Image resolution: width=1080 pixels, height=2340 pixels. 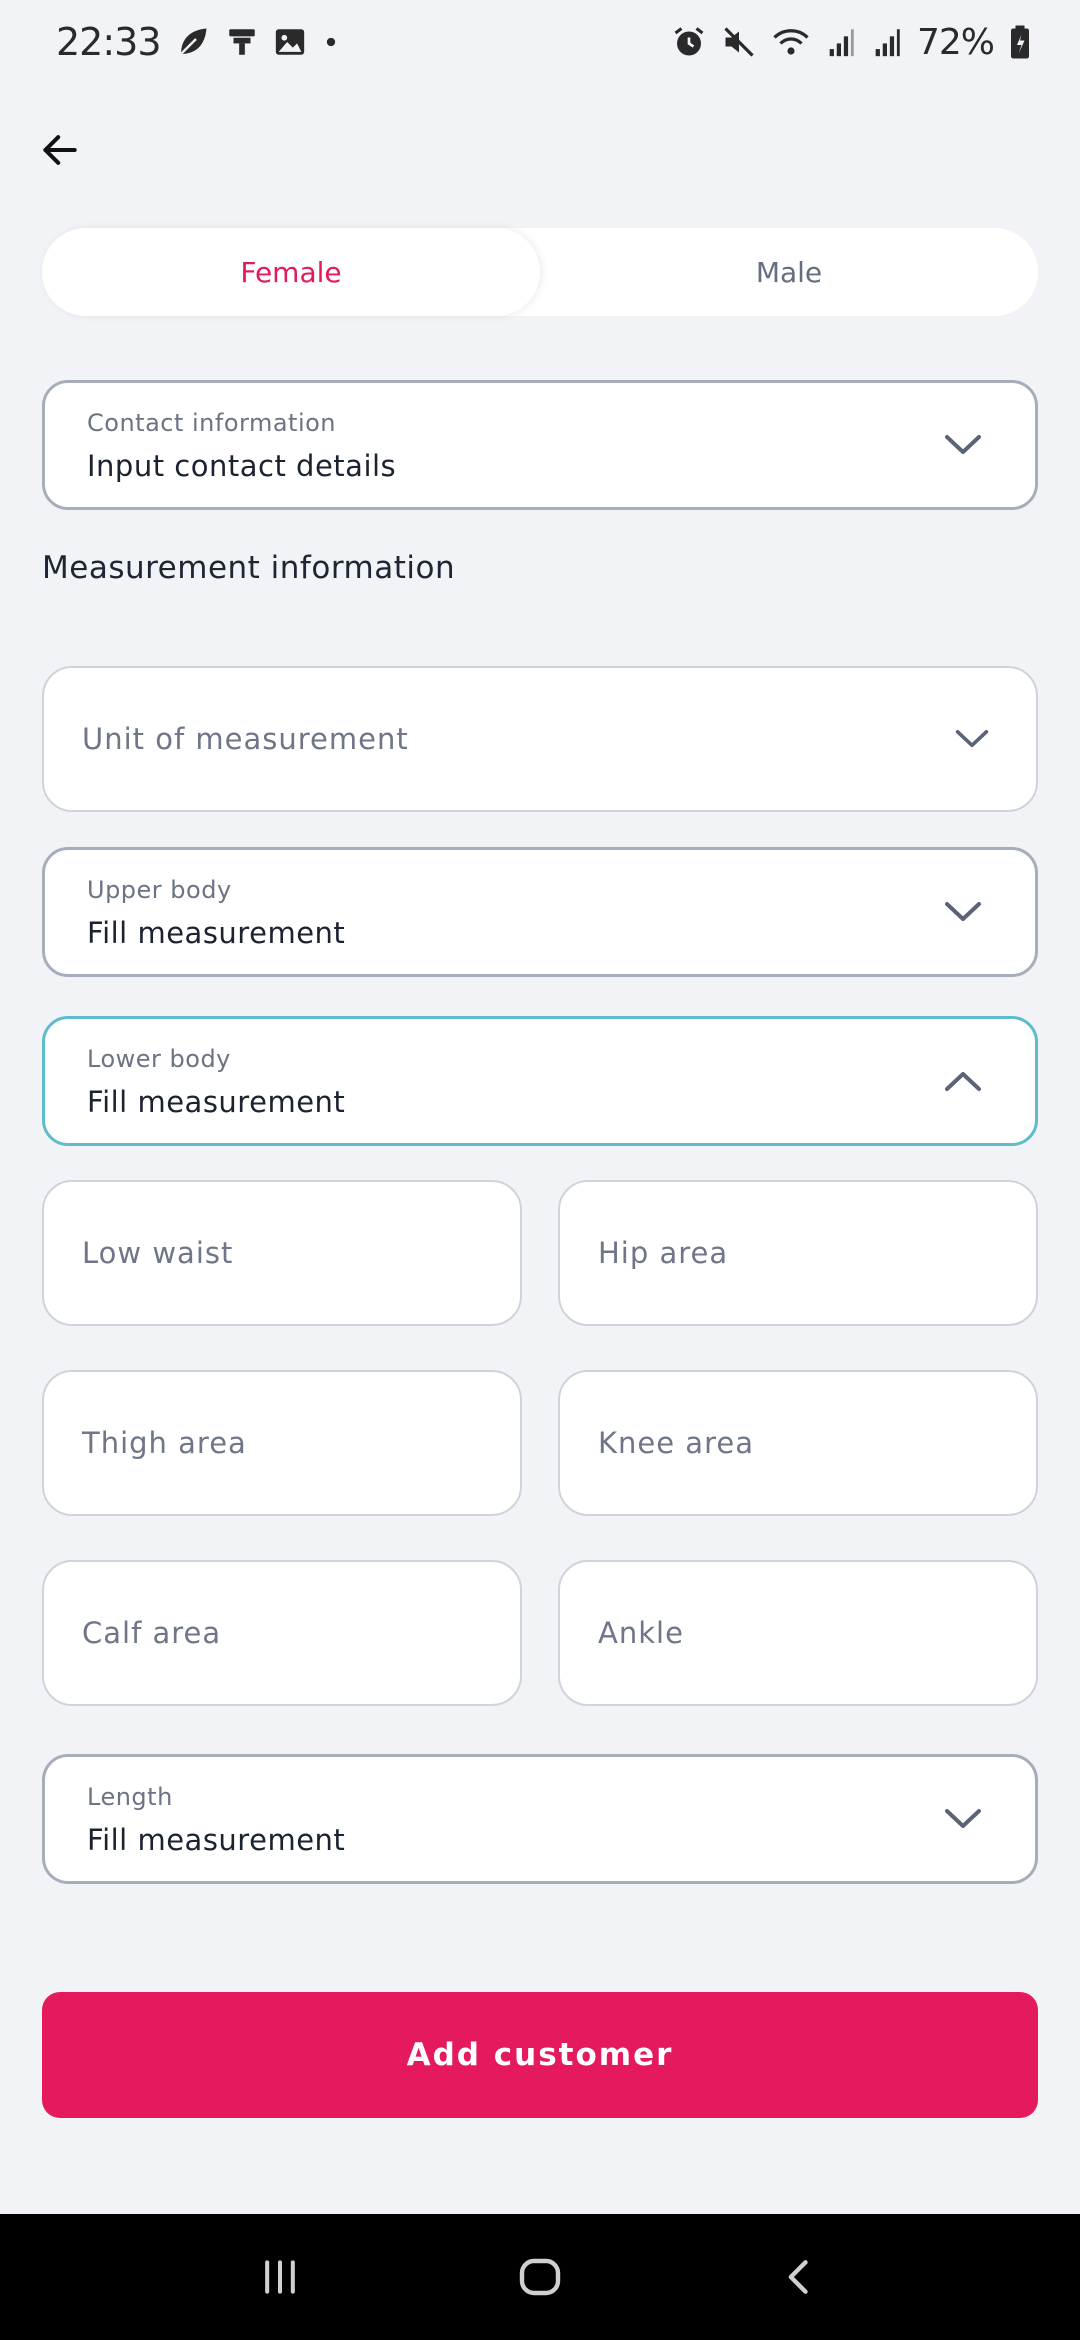 What do you see at coordinates (798, 1443) in the screenshot?
I see `knee-area-input: Knee area` at bounding box center [798, 1443].